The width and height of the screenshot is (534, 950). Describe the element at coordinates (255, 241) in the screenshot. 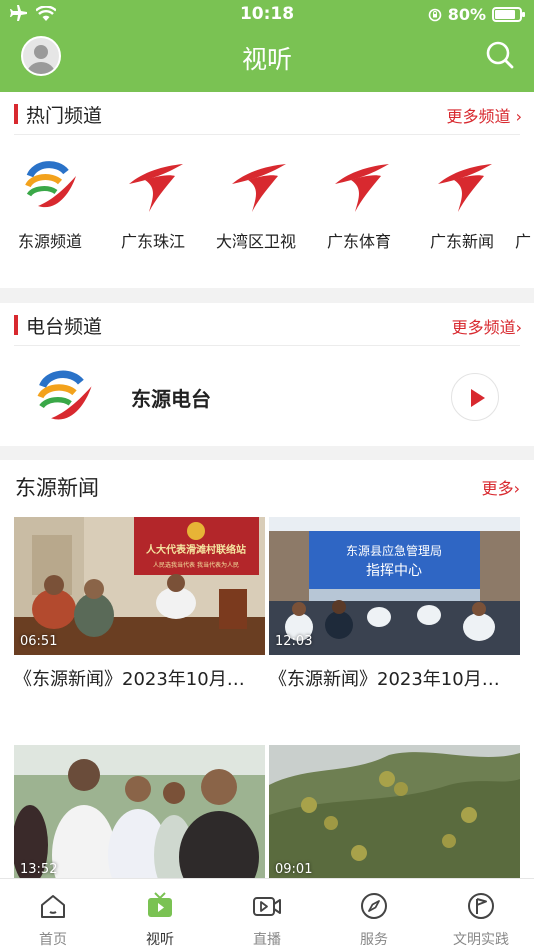

I see `channel-name: 大湾区卫视` at that location.